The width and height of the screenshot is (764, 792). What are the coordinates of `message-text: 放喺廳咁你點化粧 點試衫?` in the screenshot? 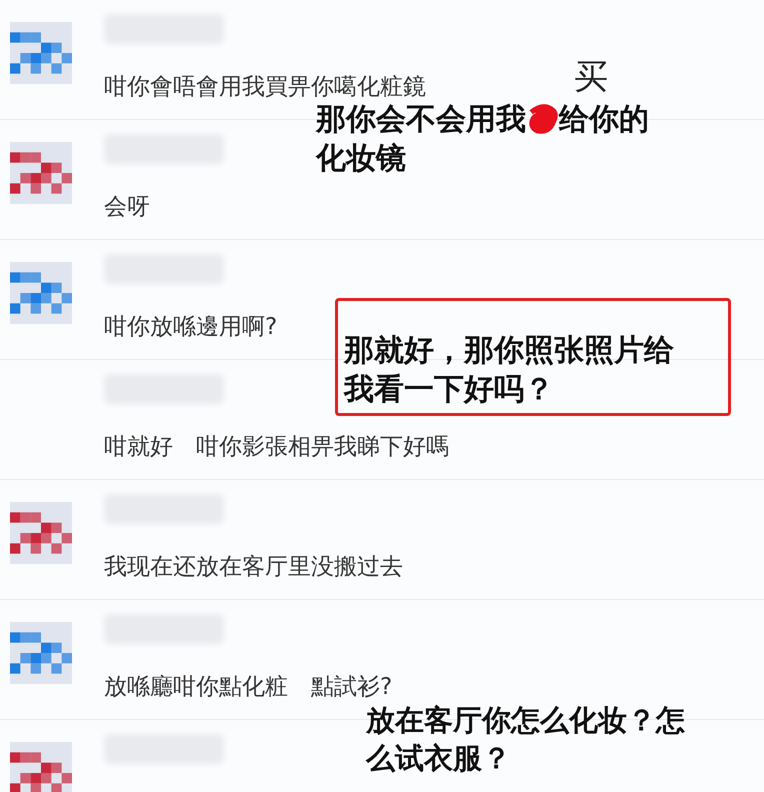 It's located at (248, 687).